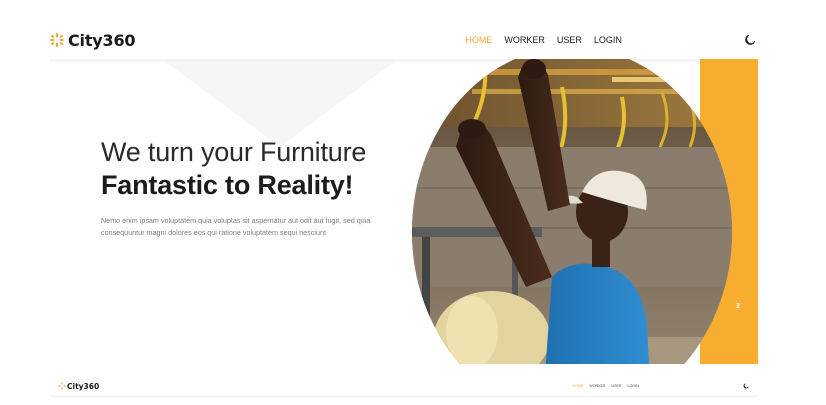  I want to click on top-navbar: City360 HOME WORKER USER LOGIN, so click(404, 40).